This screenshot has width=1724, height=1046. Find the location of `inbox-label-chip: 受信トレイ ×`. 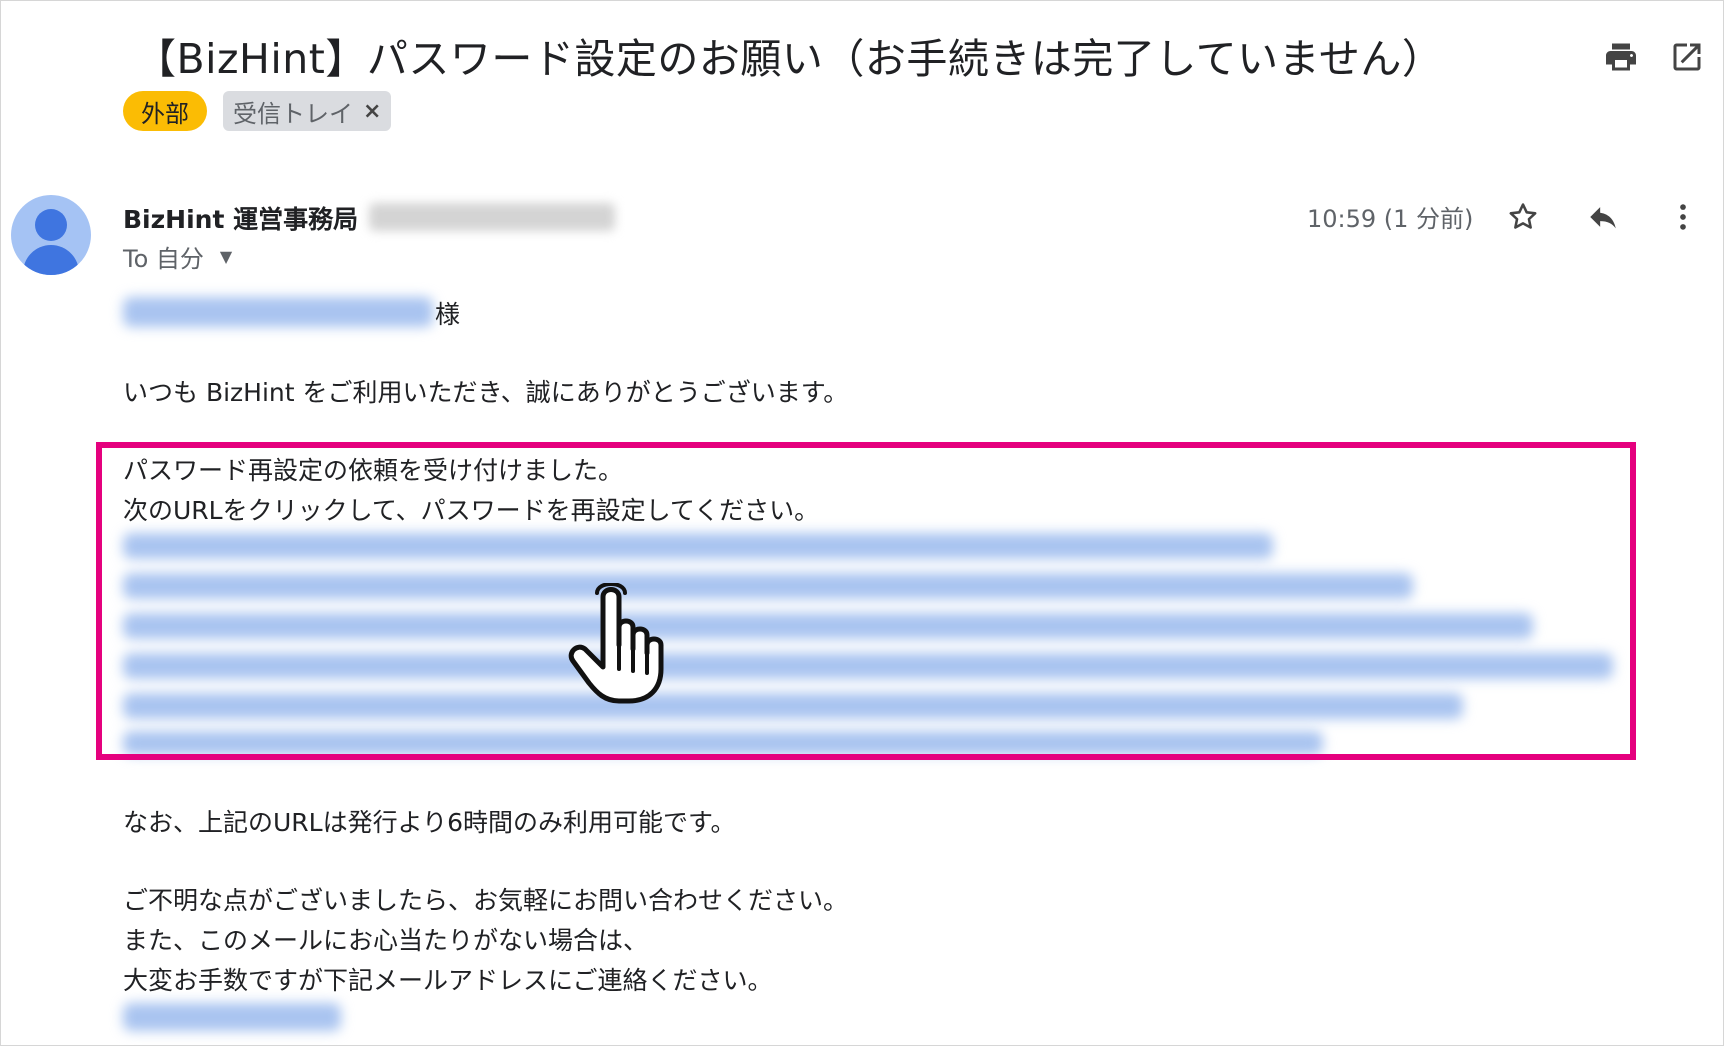

inbox-label-chip: 受信トレイ × is located at coordinates (307, 111).